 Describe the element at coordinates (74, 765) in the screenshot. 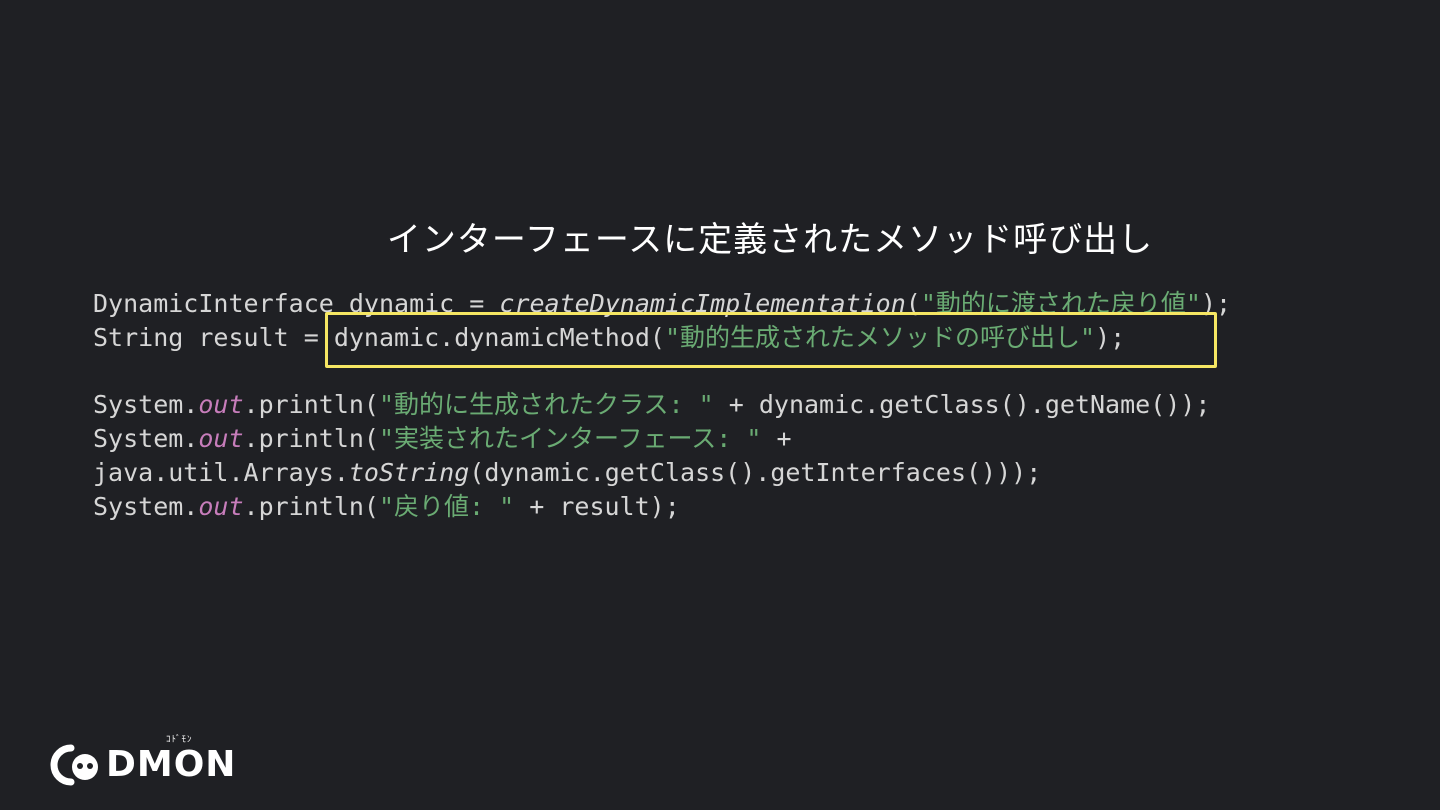

I see `logo-face-icon` at that location.